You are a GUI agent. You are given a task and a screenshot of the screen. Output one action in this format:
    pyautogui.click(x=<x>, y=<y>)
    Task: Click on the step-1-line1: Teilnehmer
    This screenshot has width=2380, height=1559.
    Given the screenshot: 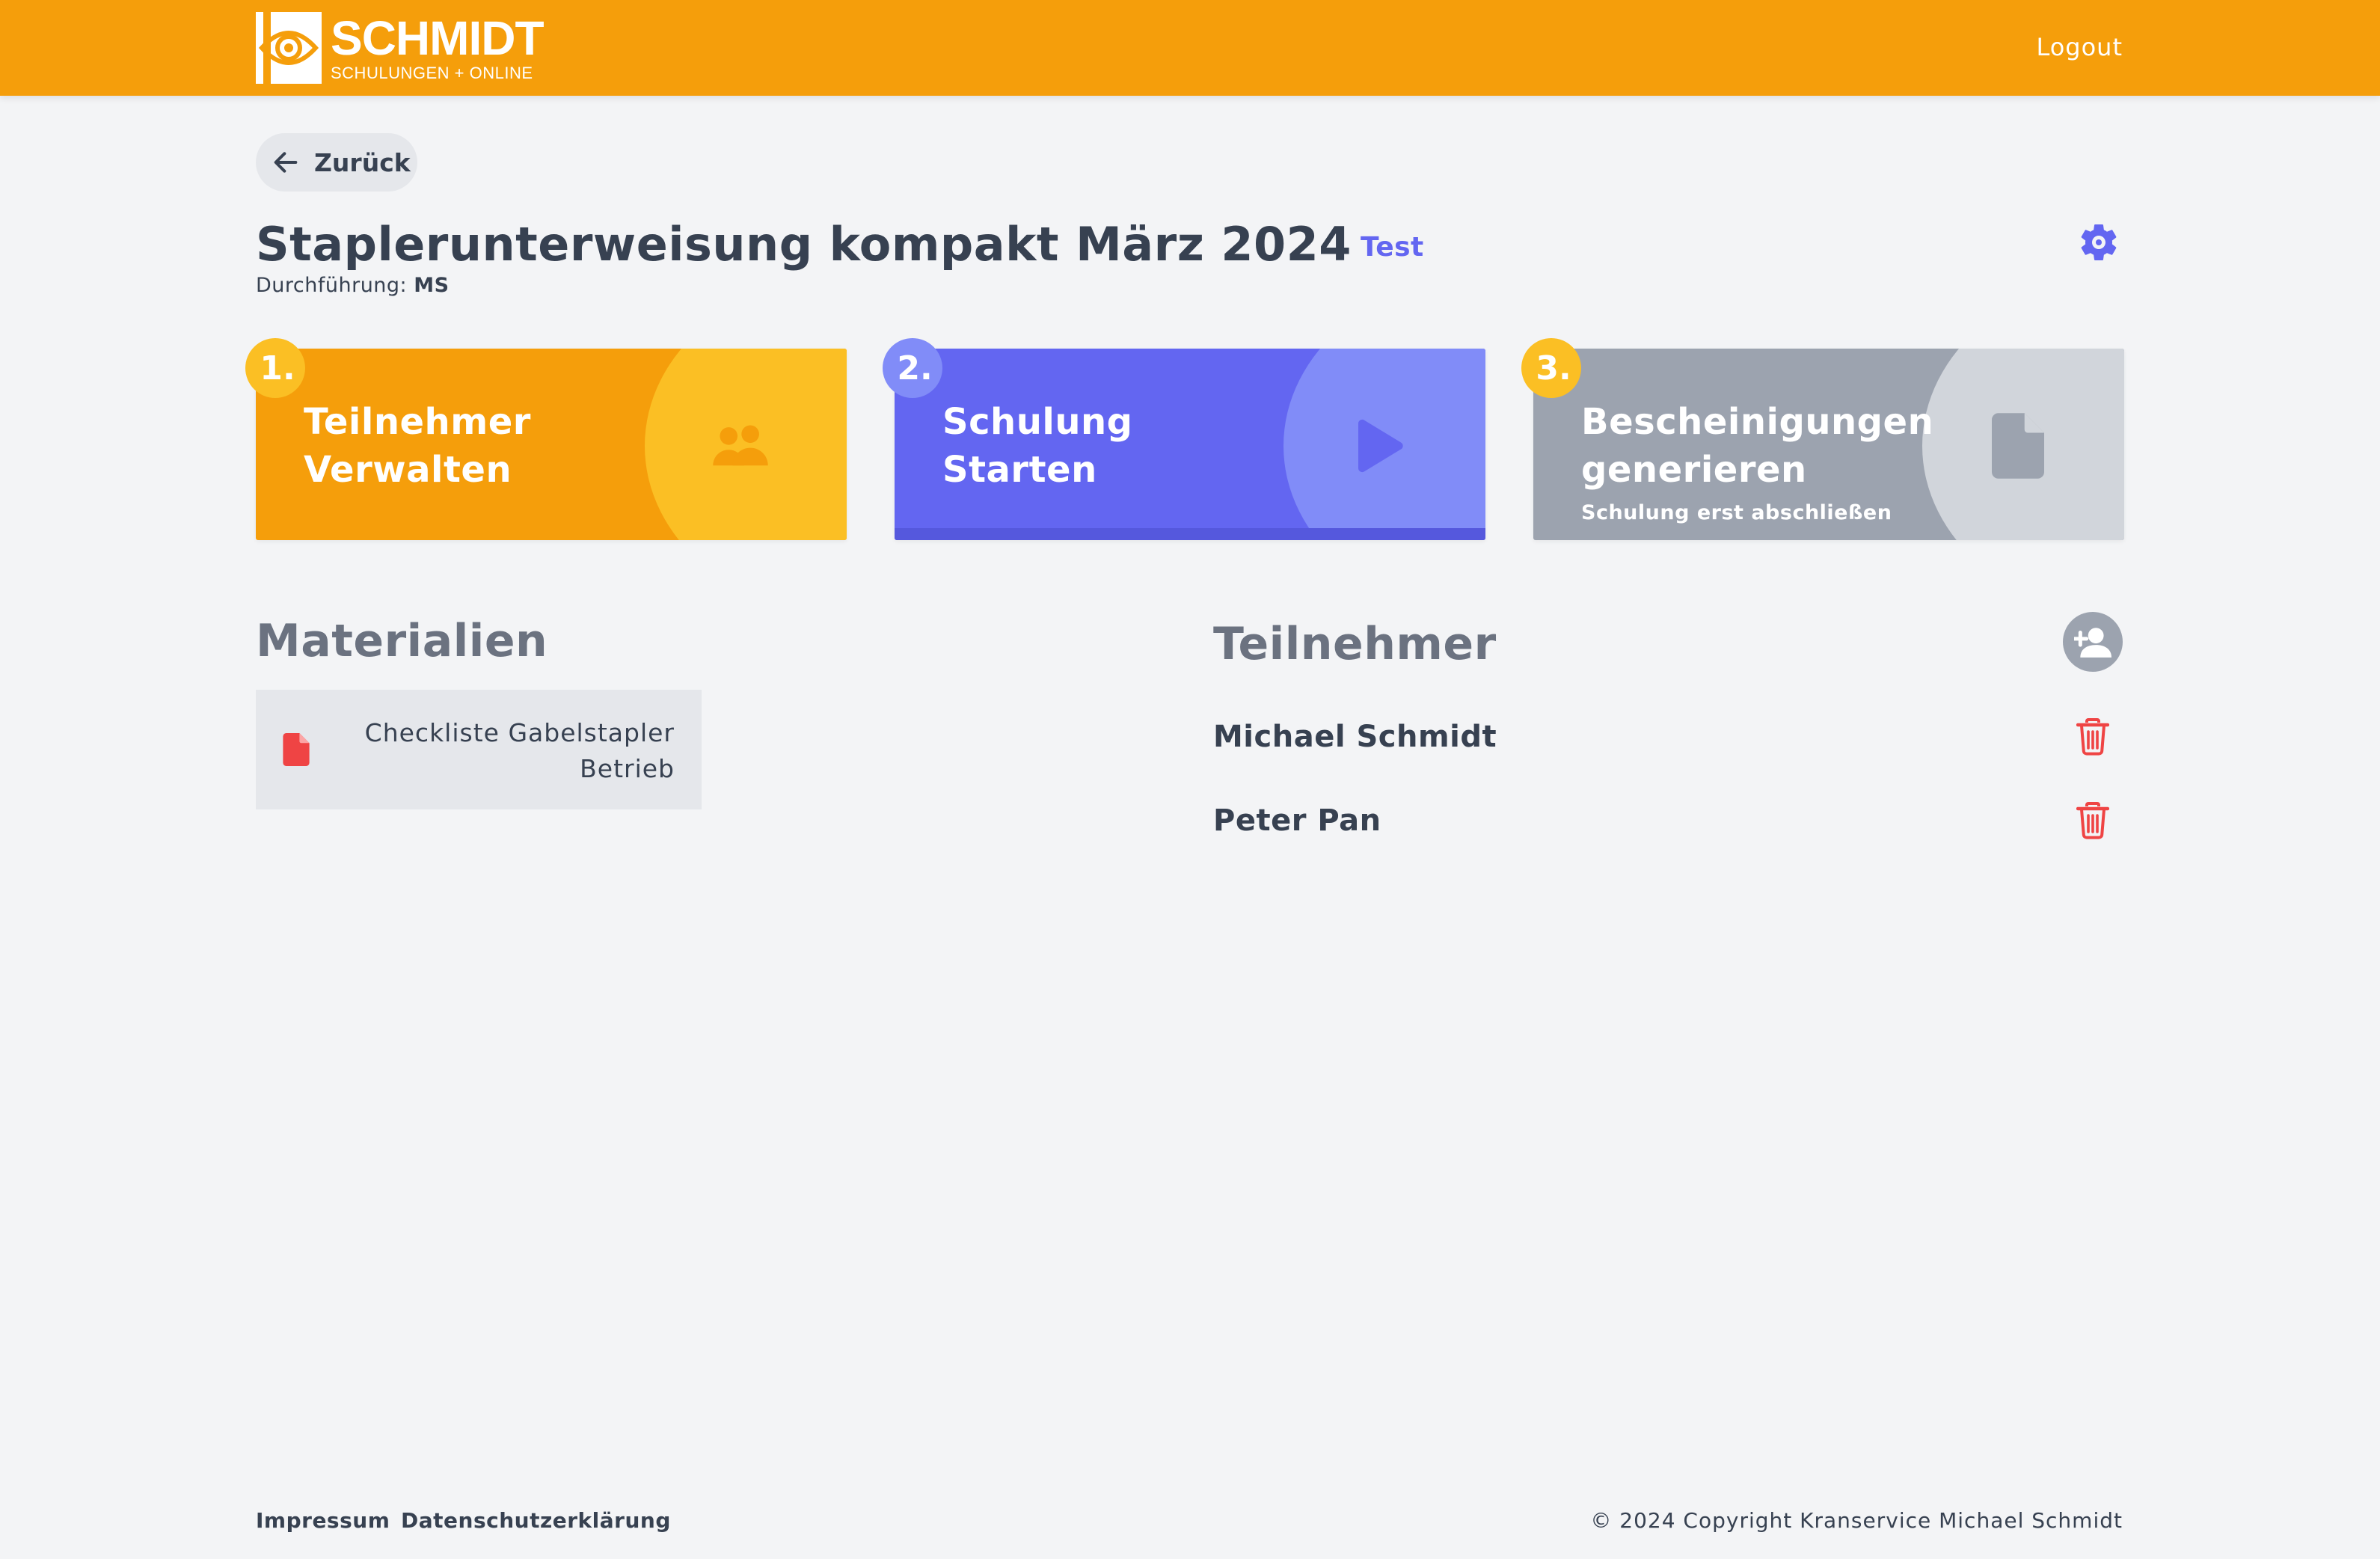 What is the action you would take?
    pyautogui.click(x=417, y=422)
    